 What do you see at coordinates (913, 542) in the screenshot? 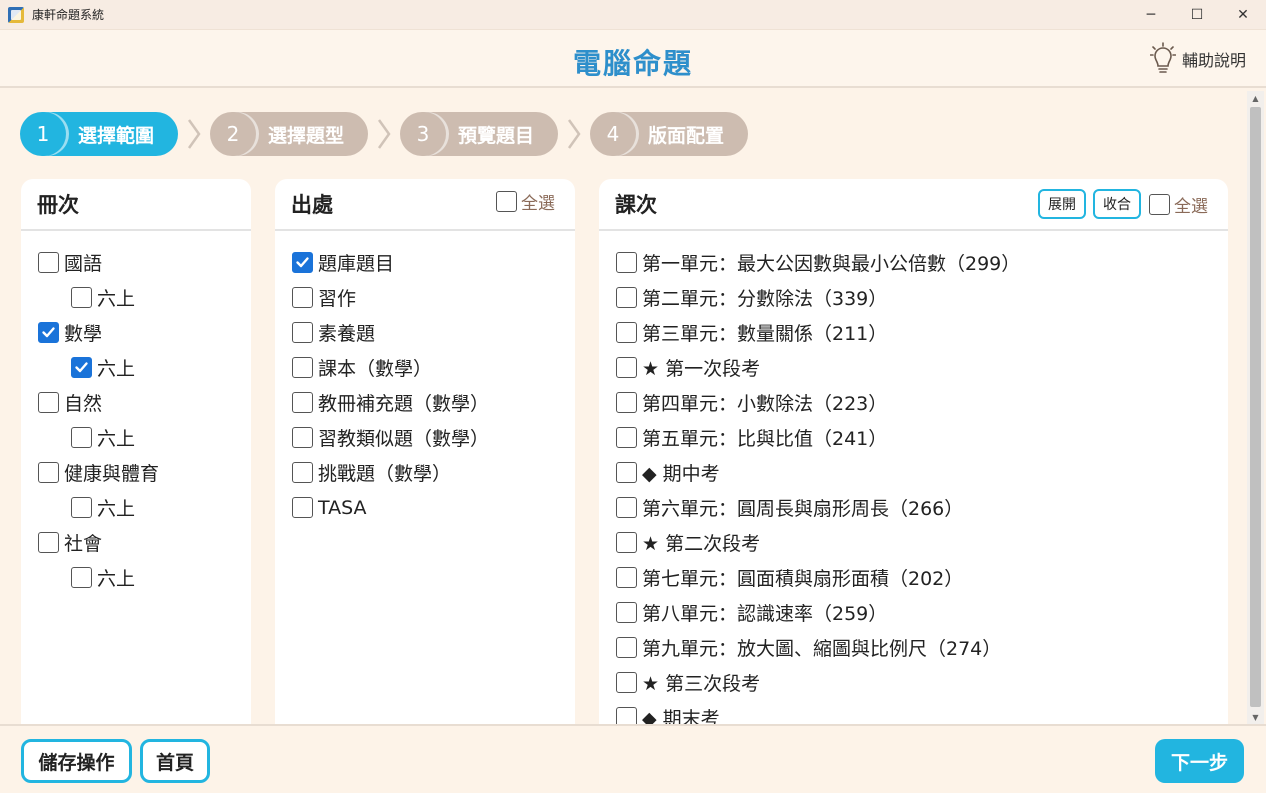
I see `lesson-item: ★ 第二次段考` at bounding box center [913, 542].